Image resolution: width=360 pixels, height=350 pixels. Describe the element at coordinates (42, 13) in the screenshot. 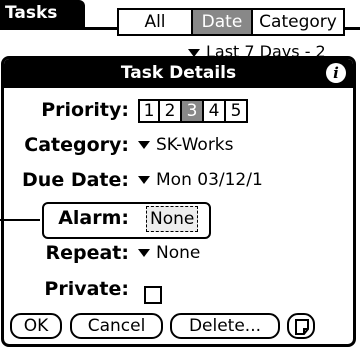

I see `app-title: Tasks` at that location.